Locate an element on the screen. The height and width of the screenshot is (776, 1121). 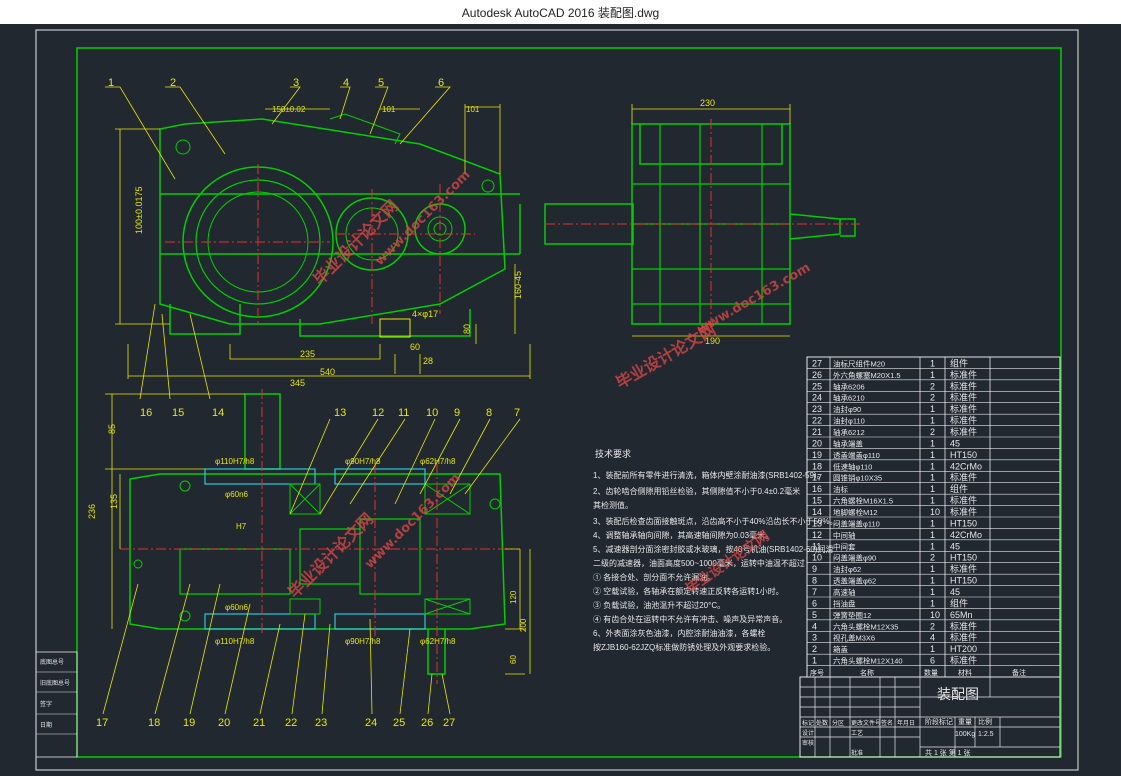
bom-cell-no: 21 is located at coordinates (817, 432).